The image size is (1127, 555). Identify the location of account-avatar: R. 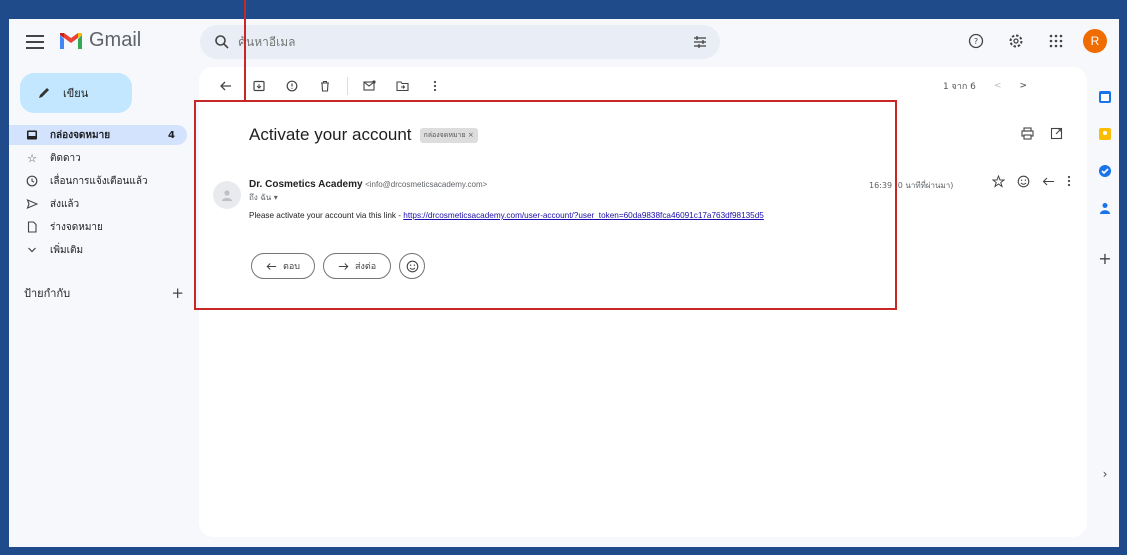
(1095, 41).